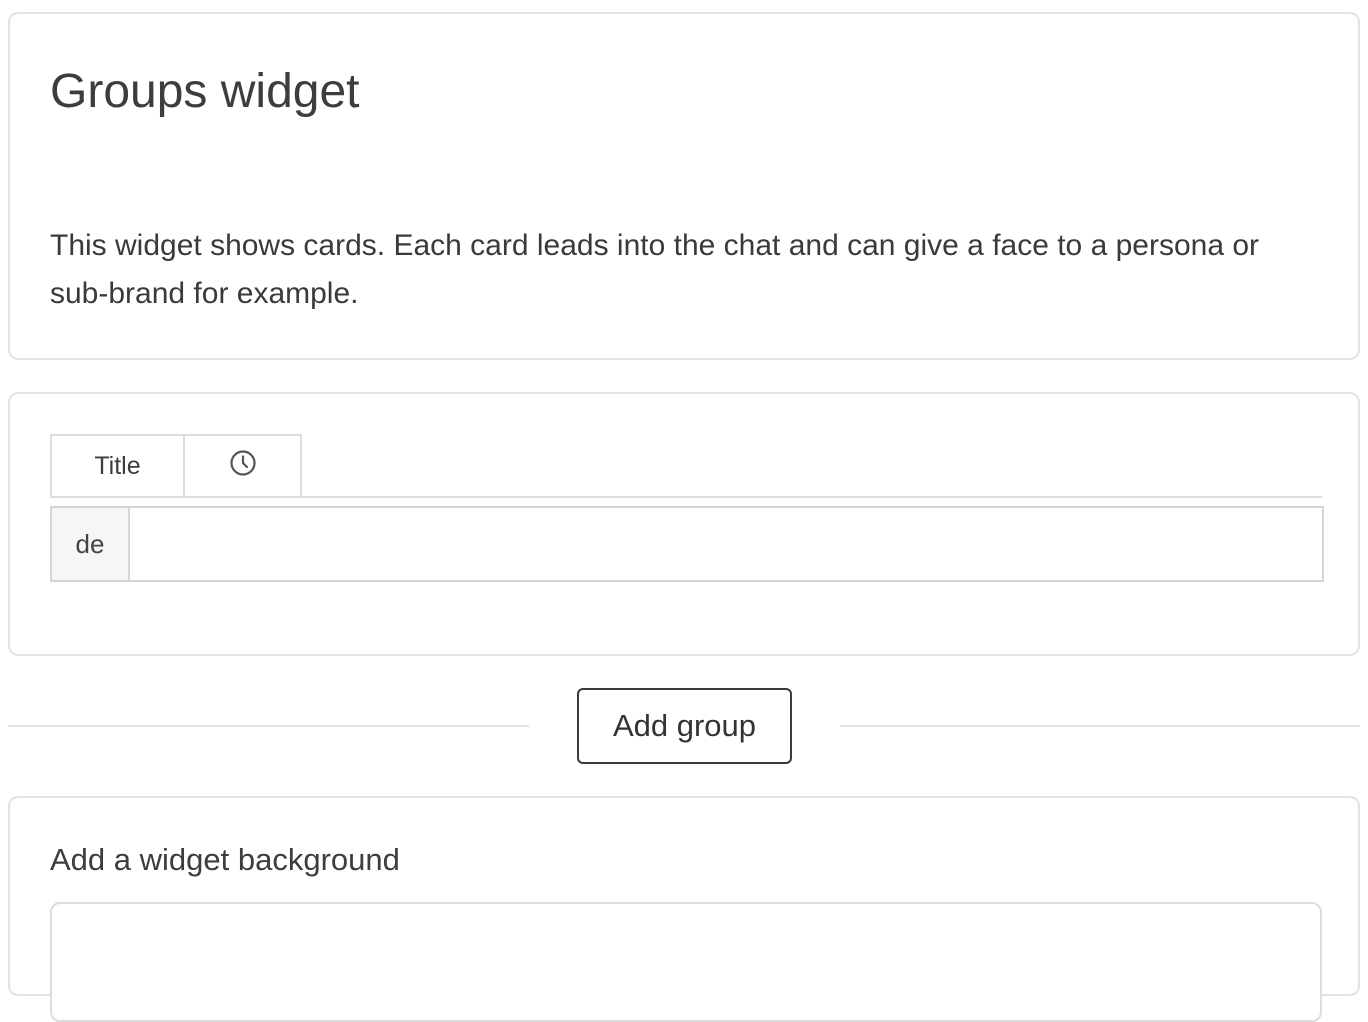 The height and width of the screenshot is (1022, 1368). What do you see at coordinates (225, 859) in the screenshot?
I see `background-section-label: Add a widget background` at bounding box center [225, 859].